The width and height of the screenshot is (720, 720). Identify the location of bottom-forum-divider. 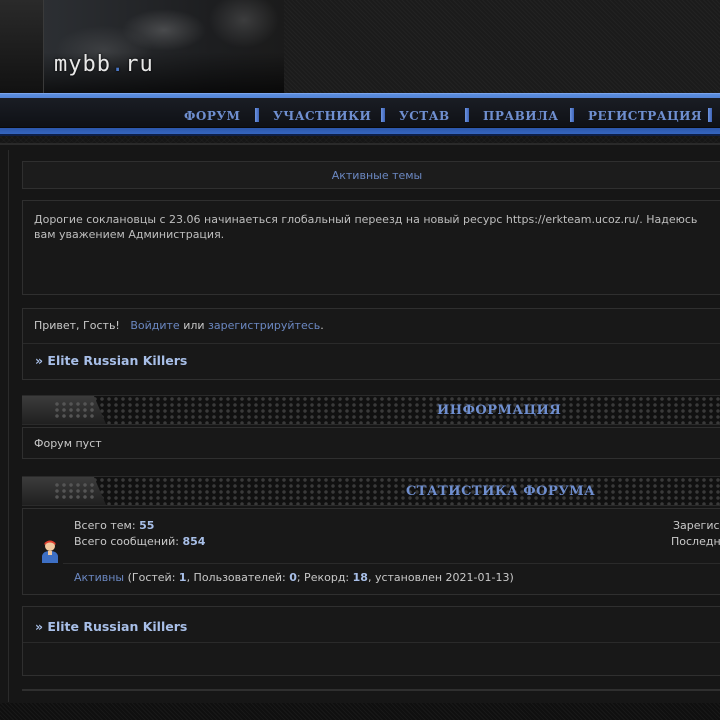
(371, 642).